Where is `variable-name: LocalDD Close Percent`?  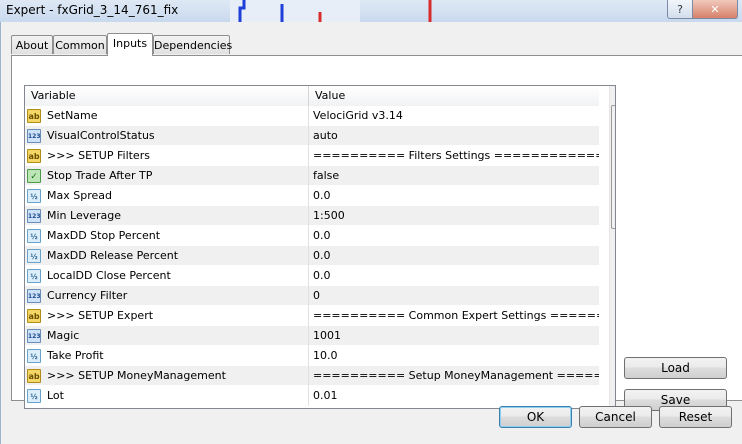 variable-name: LocalDD Close Percent is located at coordinates (109, 275).